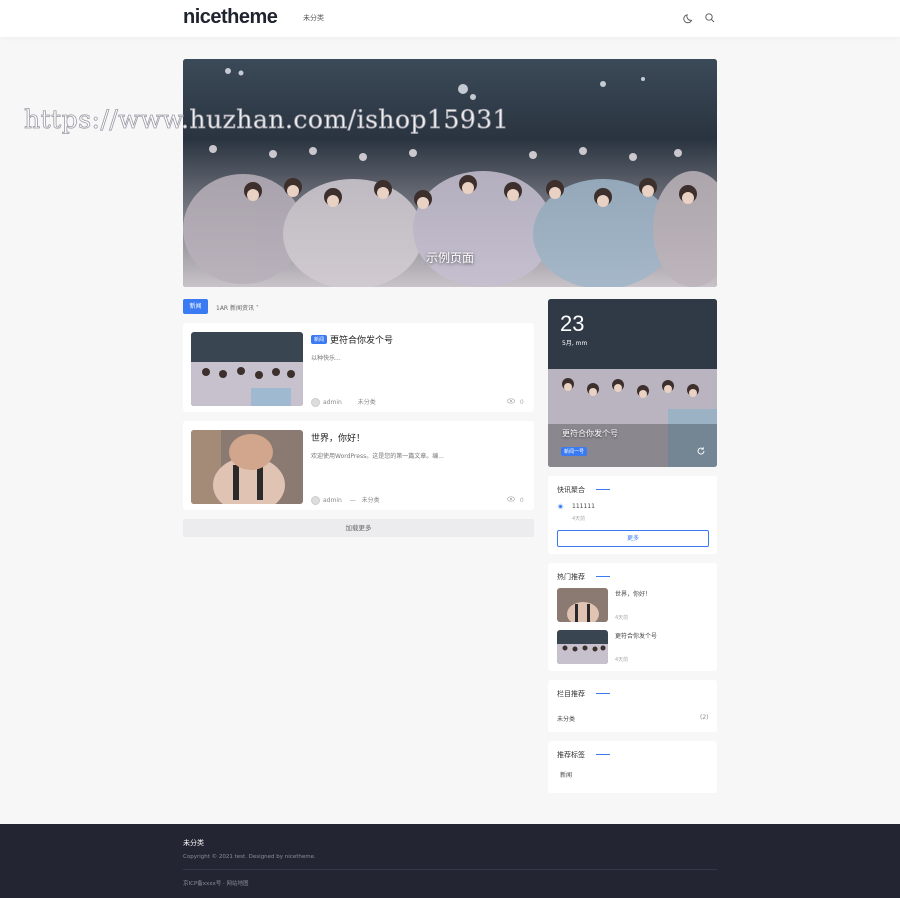 This screenshot has height=898, width=900. I want to click on tab-more: 1AR 新闻资讯 ˅, so click(237, 307).